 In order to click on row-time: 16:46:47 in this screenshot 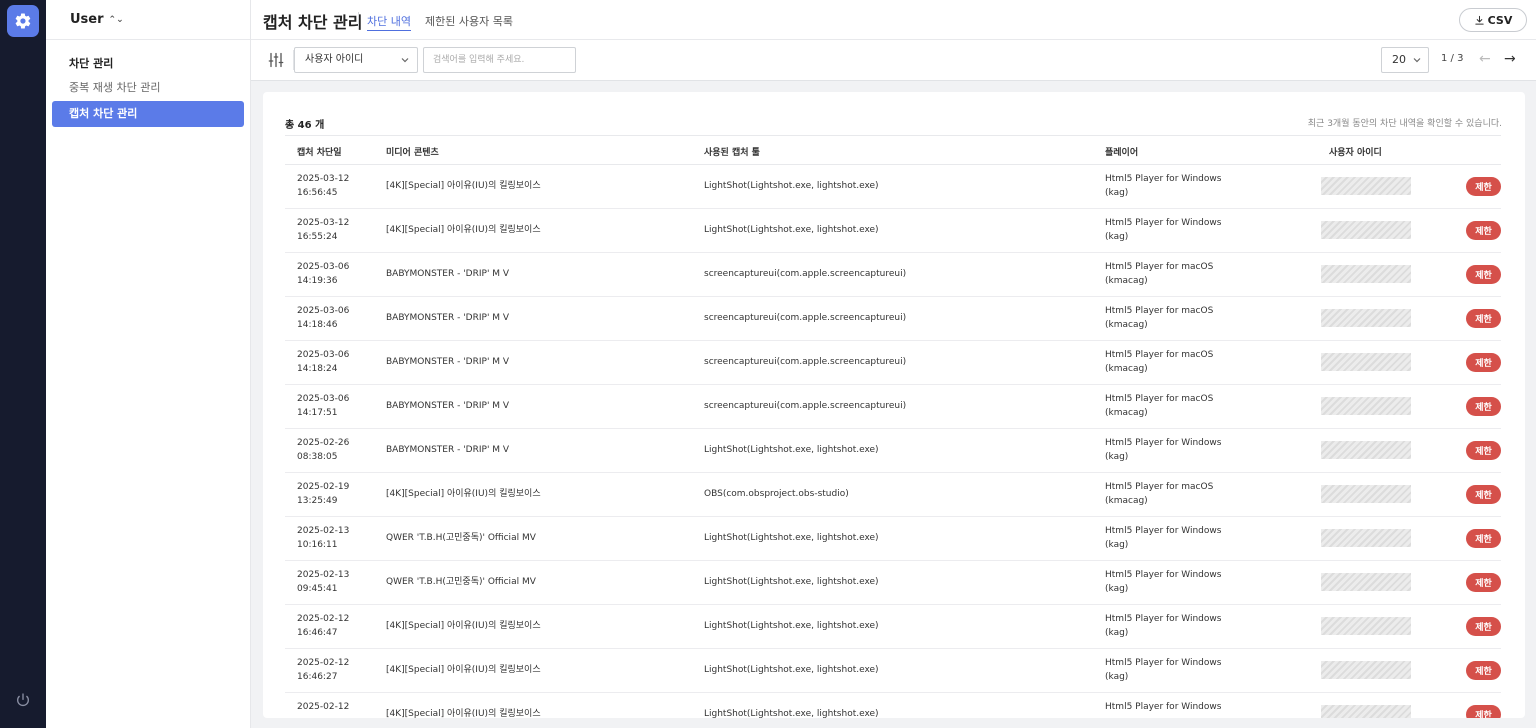, I will do `click(317, 633)`.